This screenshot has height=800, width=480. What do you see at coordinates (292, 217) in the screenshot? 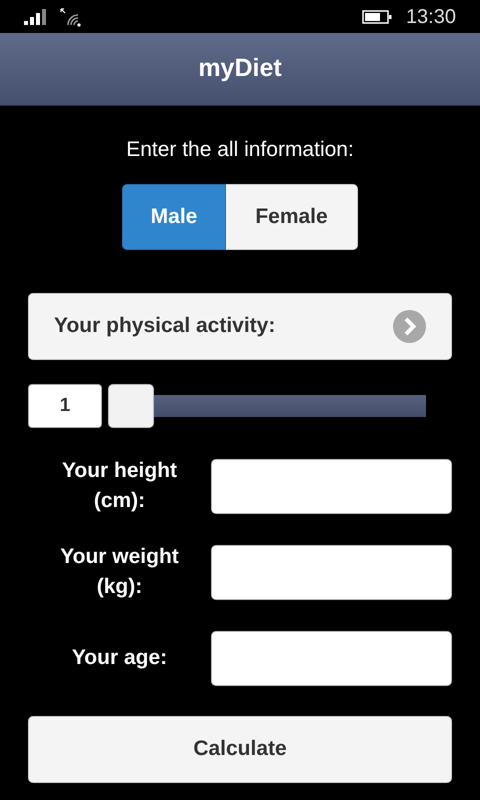
I see `gender-toggle: Female` at bounding box center [292, 217].